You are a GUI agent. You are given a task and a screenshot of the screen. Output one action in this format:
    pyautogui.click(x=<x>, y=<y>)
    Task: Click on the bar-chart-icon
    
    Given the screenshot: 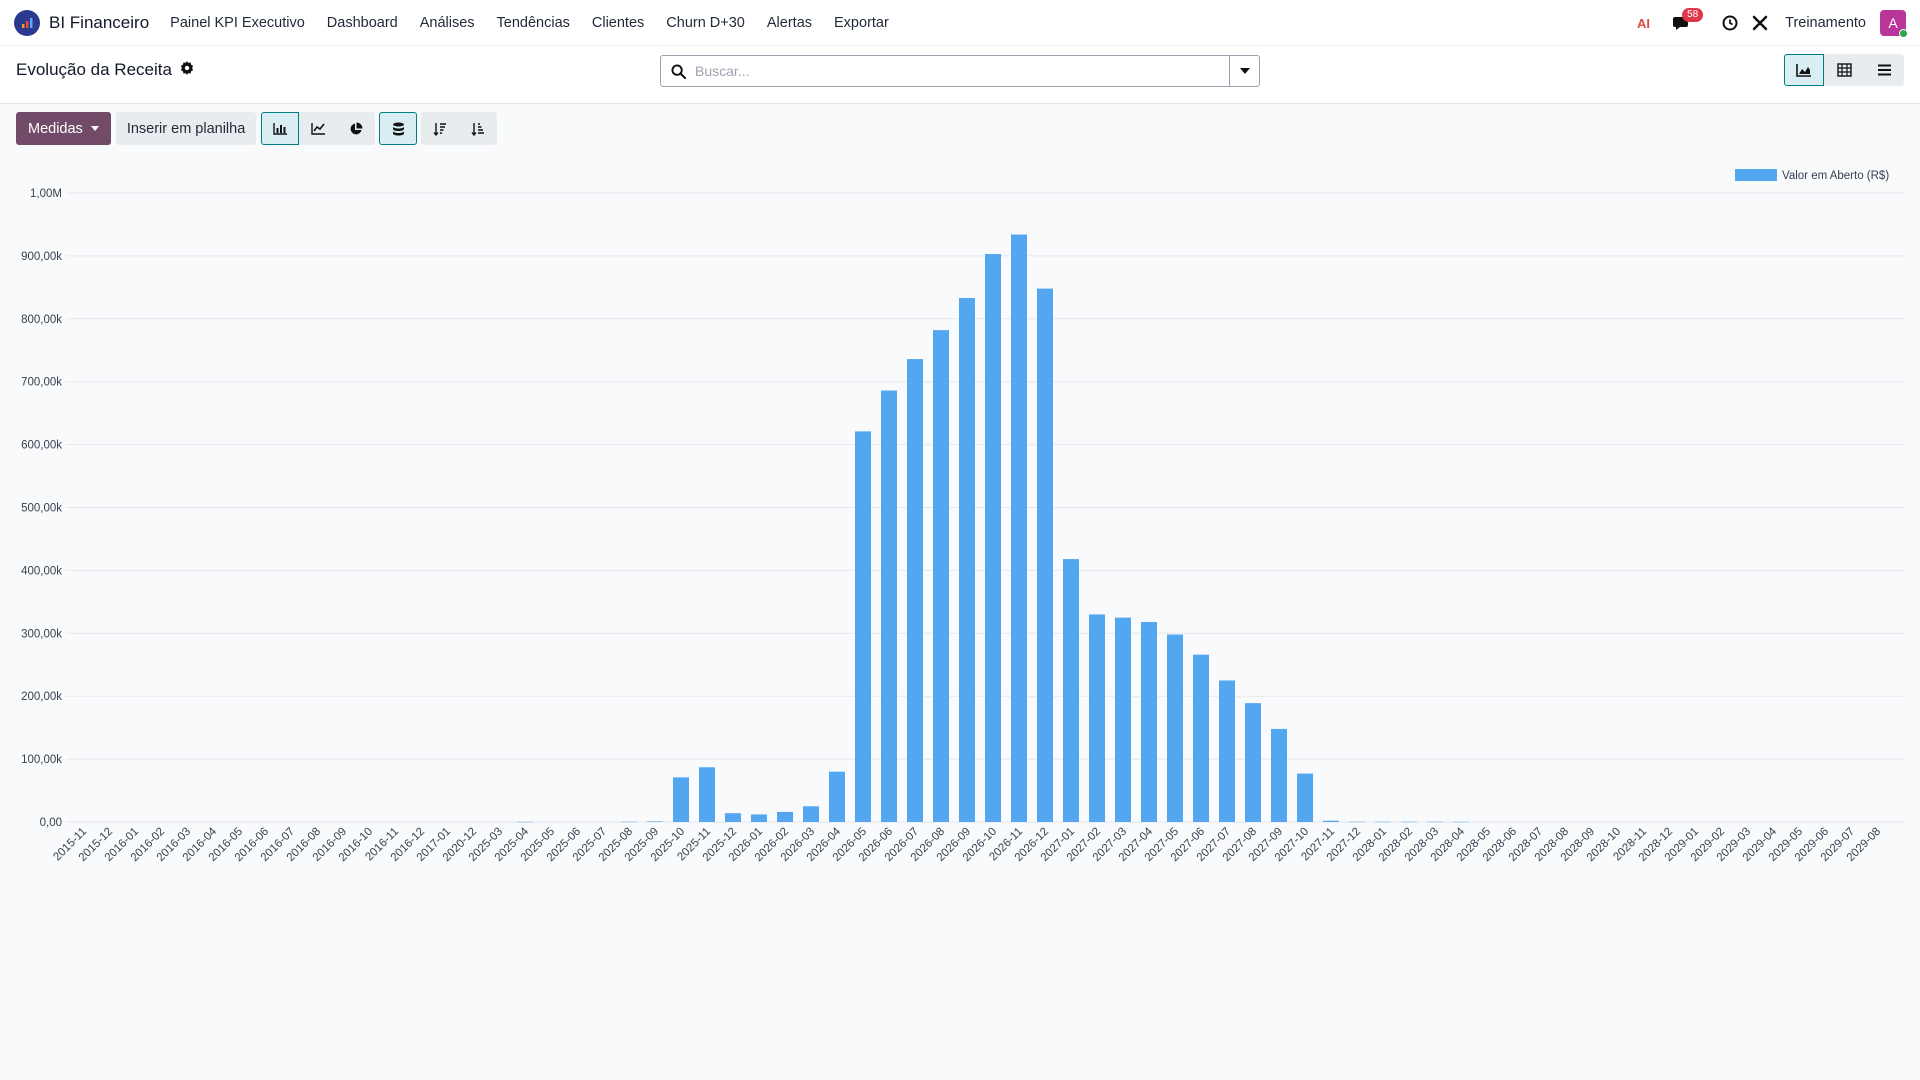 What is the action you would take?
    pyautogui.click(x=280, y=129)
    